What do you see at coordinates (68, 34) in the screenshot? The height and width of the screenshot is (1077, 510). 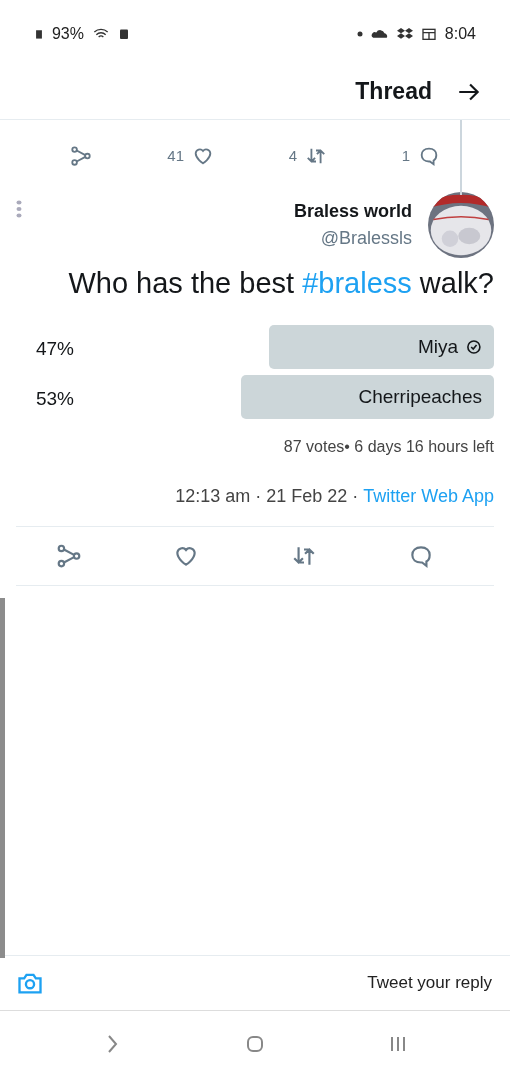 I see `battery-percent: 93%` at bounding box center [68, 34].